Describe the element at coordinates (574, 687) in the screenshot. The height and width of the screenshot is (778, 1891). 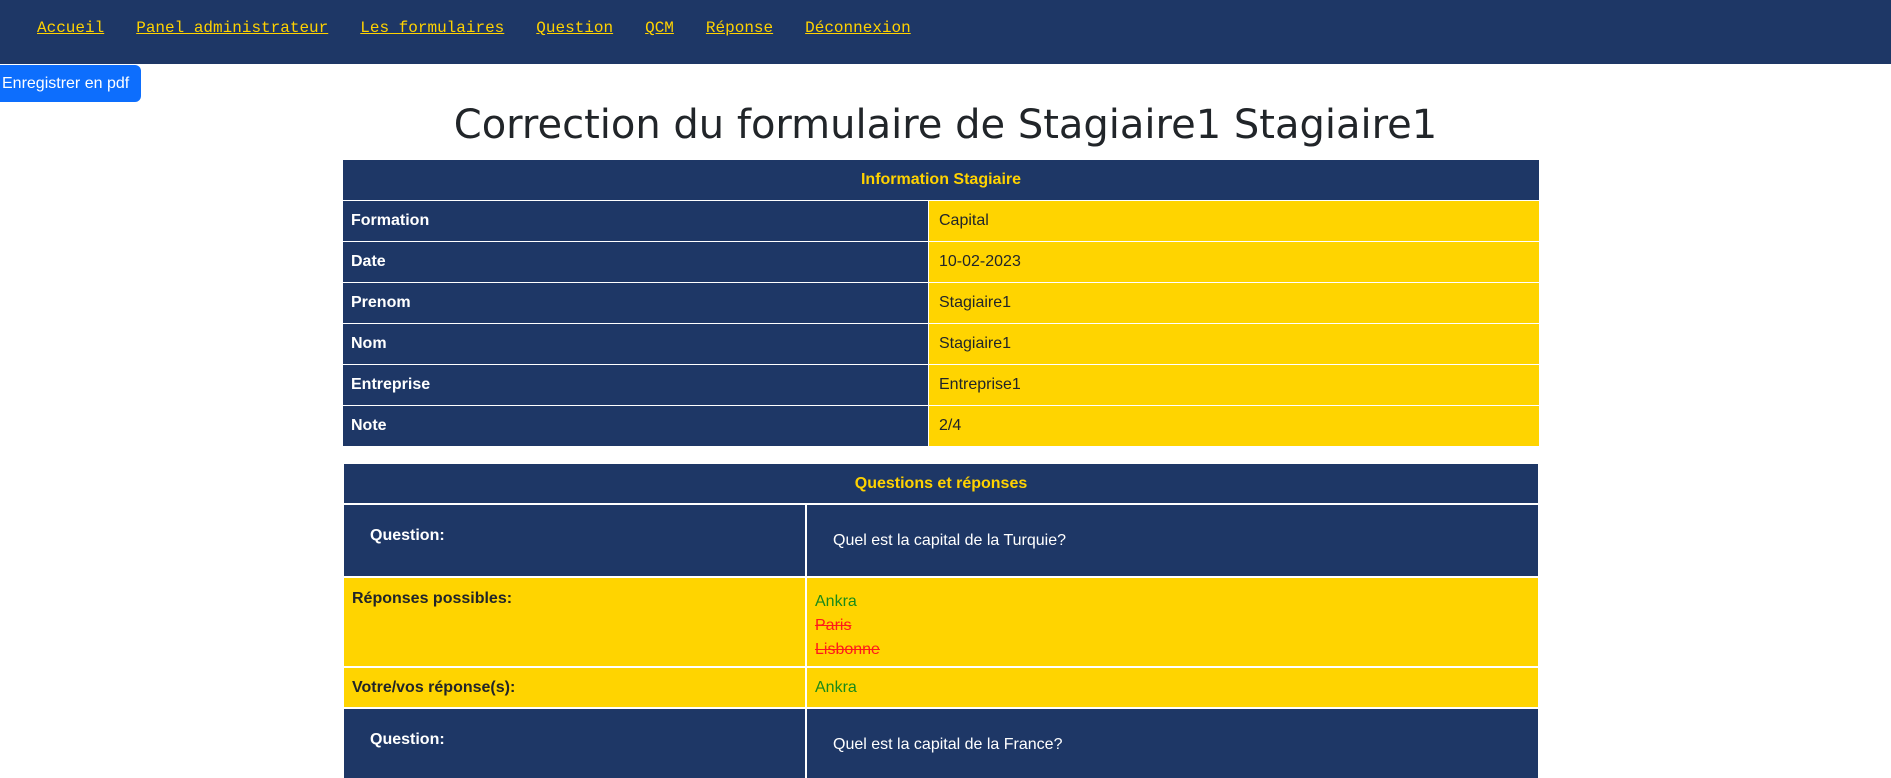
I see `your-answer-label: Votre/vos réponse(s):` at that location.